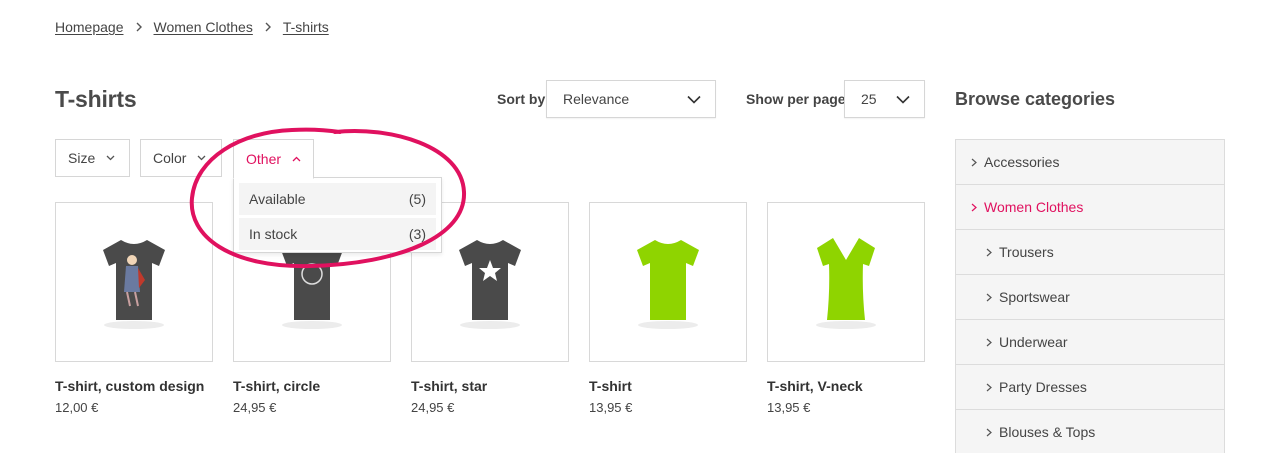  Describe the element at coordinates (273, 234) in the screenshot. I see `filter-option-label: In stock` at that location.